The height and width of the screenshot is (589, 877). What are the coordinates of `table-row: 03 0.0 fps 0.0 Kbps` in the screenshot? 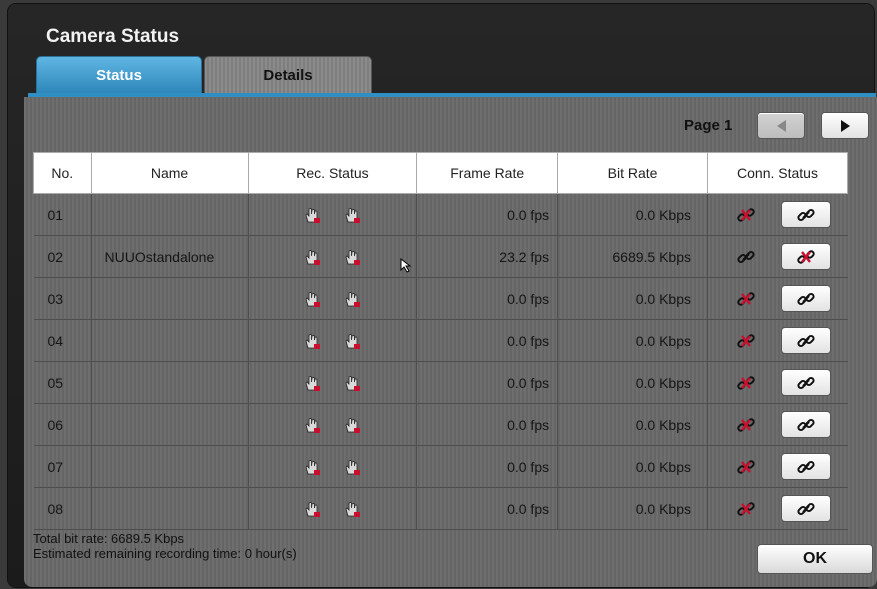 It's located at (440, 298).